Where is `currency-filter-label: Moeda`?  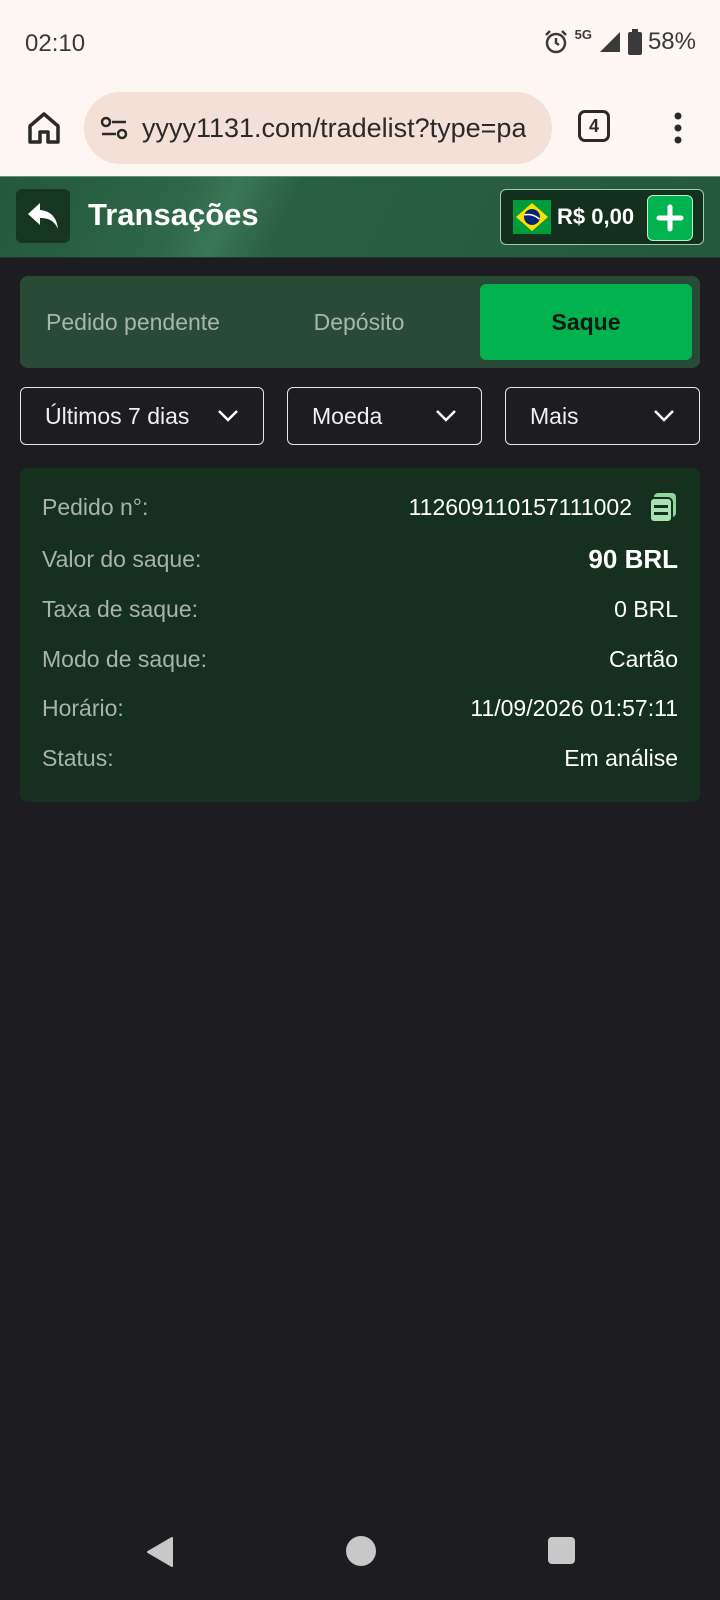 currency-filter-label: Moeda is located at coordinates (347, 415).